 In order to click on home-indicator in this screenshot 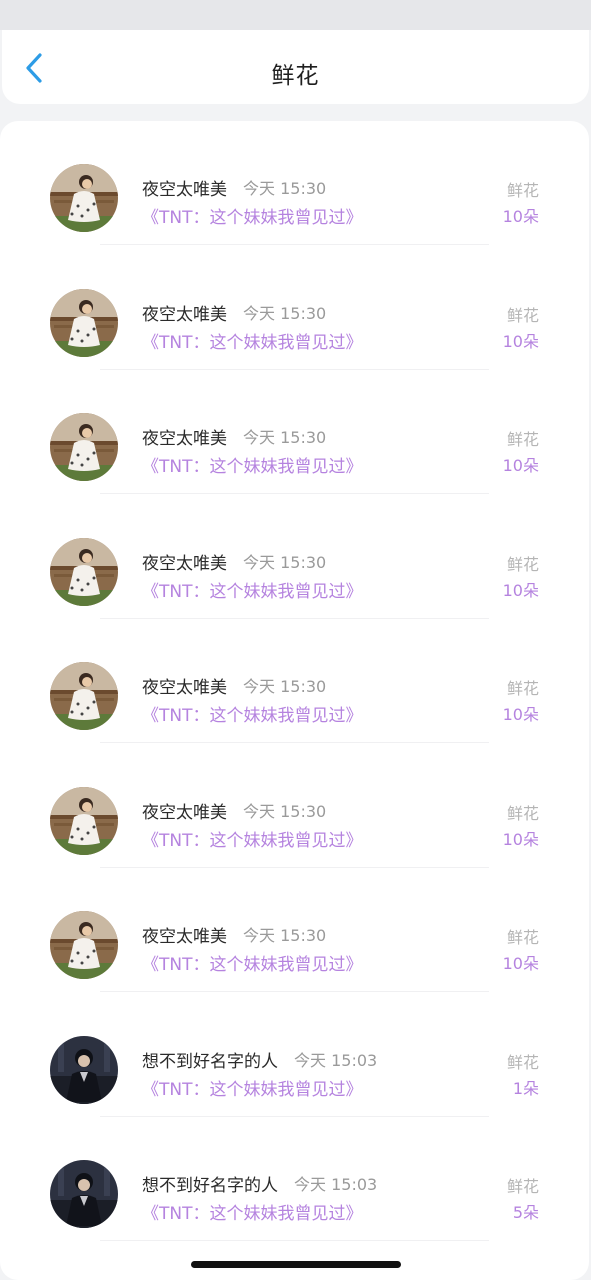, I will do `click(296, 1264)`.